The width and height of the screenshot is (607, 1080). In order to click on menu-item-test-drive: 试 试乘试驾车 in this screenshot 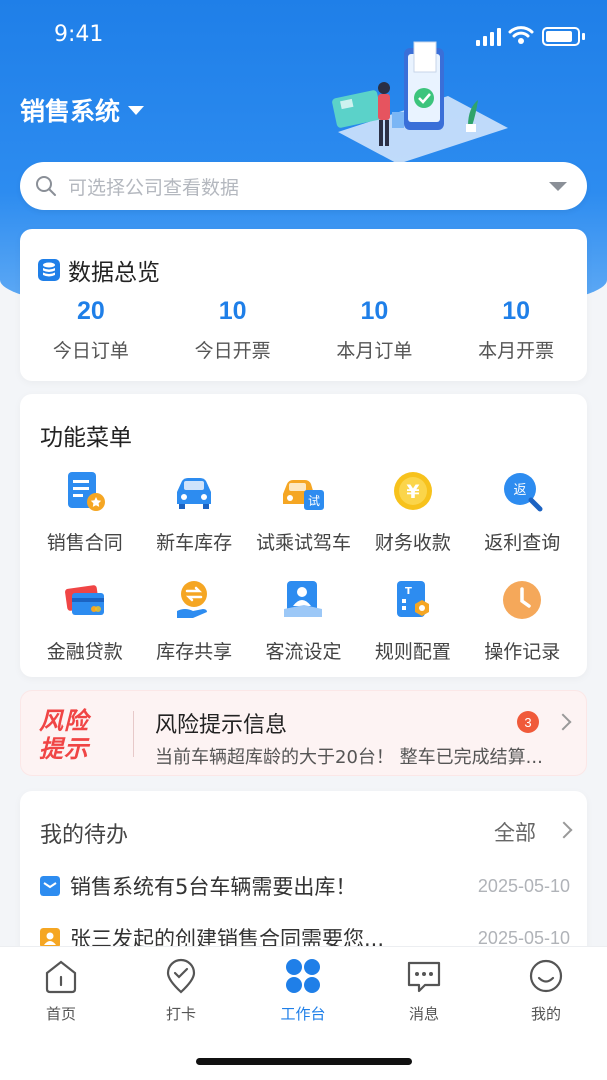, I will do `click(303, 510)`.